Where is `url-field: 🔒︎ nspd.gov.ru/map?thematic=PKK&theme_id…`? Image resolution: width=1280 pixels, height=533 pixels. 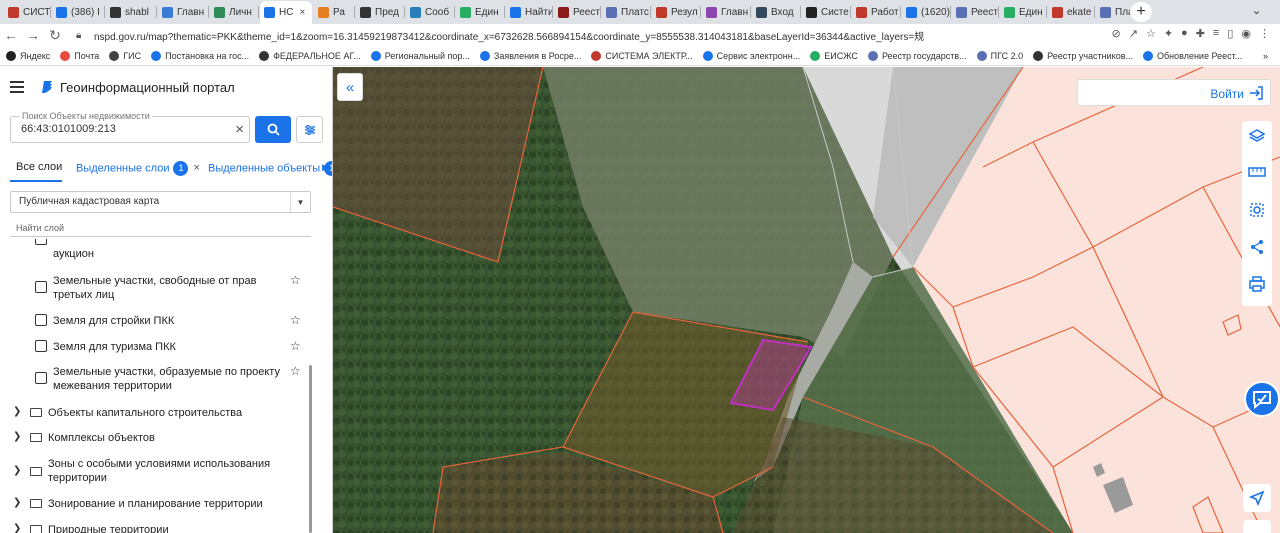 url-field: 🔒︎ nspd.gov.ru/map?thematic=PKK&theme_id… is located at coordinates (576, 35).